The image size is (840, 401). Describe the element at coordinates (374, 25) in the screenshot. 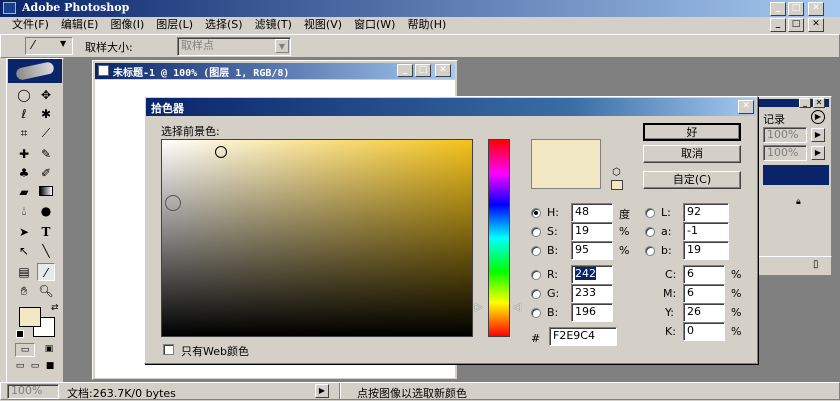

I see `menu-window: 窗口(W)` at that location.